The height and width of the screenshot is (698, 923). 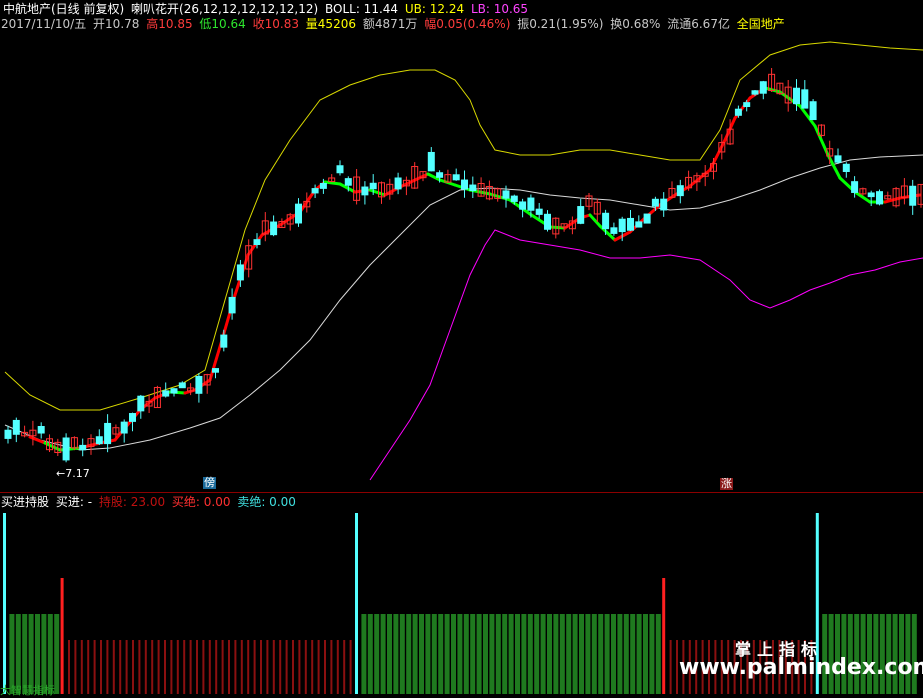 I want to click on sector-label: 全国地产, so click(x=761, y=24).